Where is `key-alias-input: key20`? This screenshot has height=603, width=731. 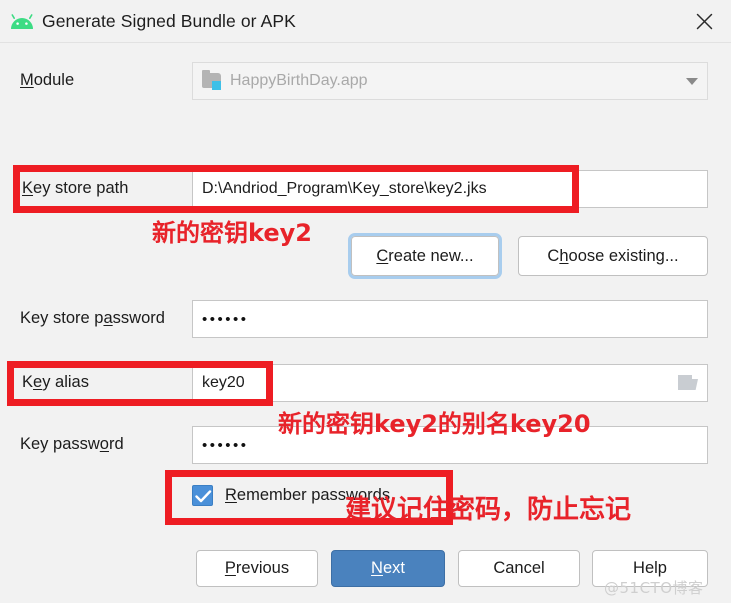 key-alias-input: key20 is located at coordinates (450, 383).